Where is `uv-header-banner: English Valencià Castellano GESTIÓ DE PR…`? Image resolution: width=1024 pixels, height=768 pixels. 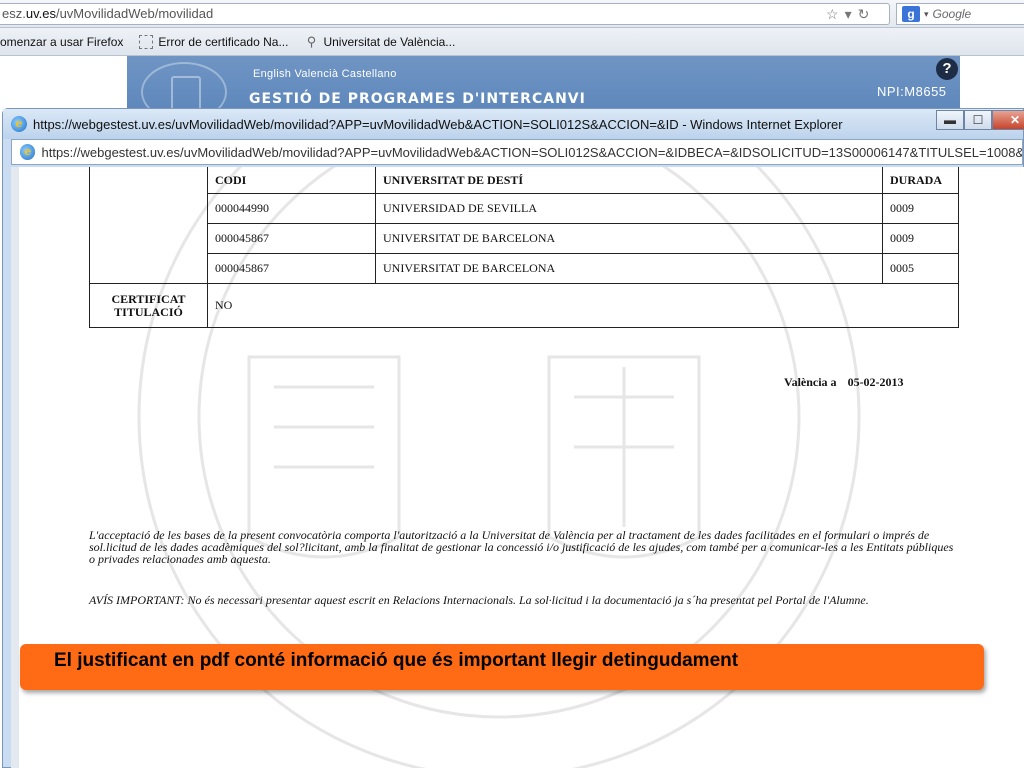
uv-header-banner: English Valencià Castellano GESTIÓ DE PR… is located at coordinates (543, 84).